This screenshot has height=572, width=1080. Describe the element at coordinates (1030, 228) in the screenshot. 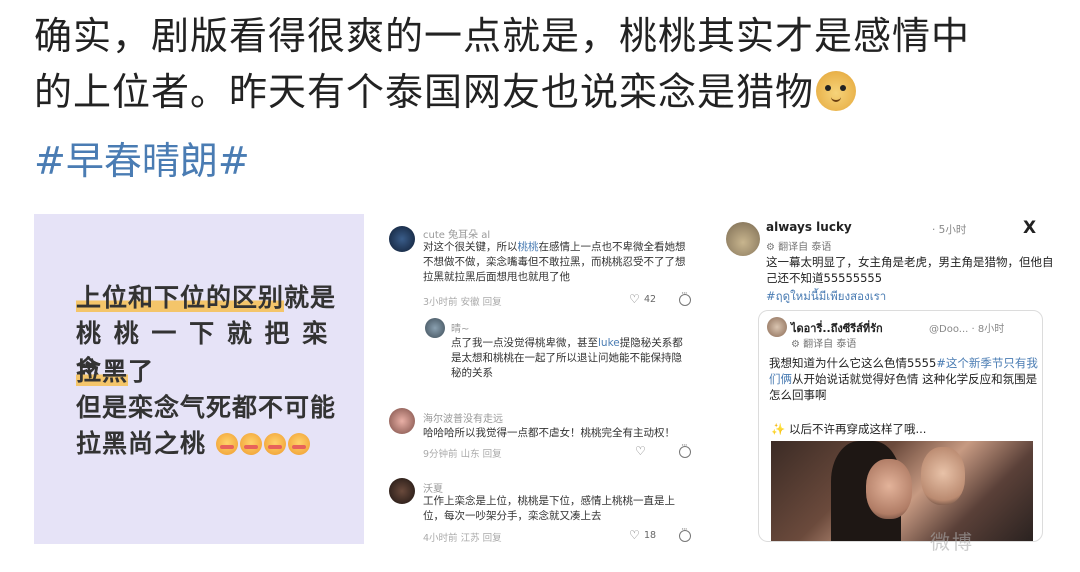

I see `x-logo-icon: X` at that location.